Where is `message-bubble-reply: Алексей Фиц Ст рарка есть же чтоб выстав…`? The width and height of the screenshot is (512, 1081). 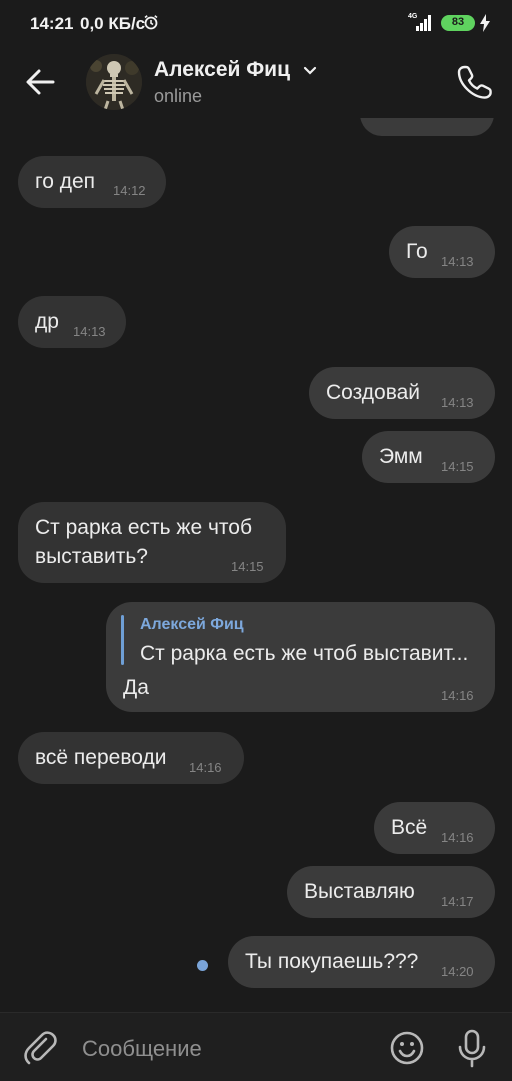 message-bubble-reply: Алексей Фиц Ст рарка есть же чтоб выстав… is located at coordinates (300, 657).